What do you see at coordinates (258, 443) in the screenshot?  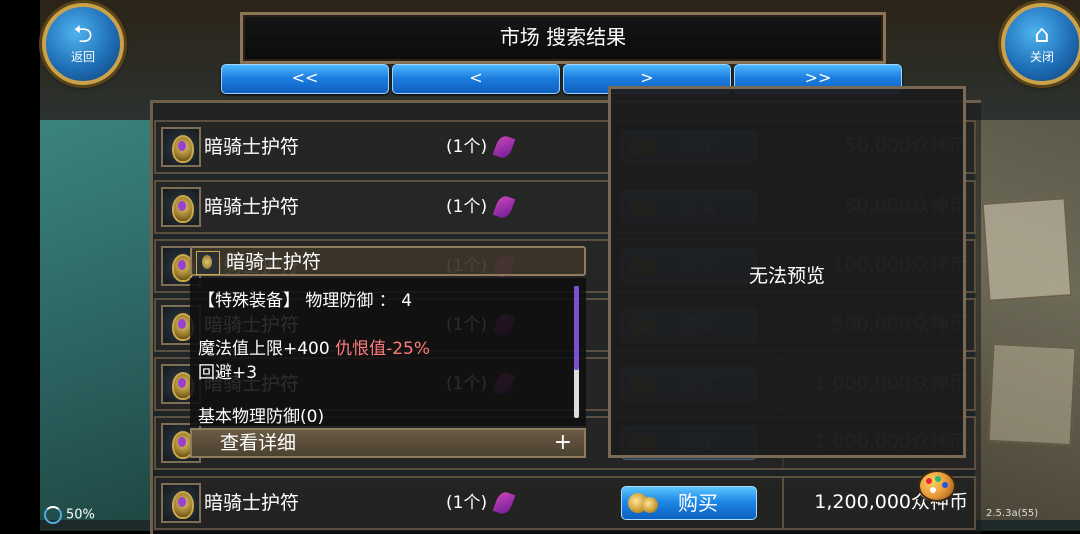 I see `view-details-label: 查看详细` at bounding box center [258, 443].